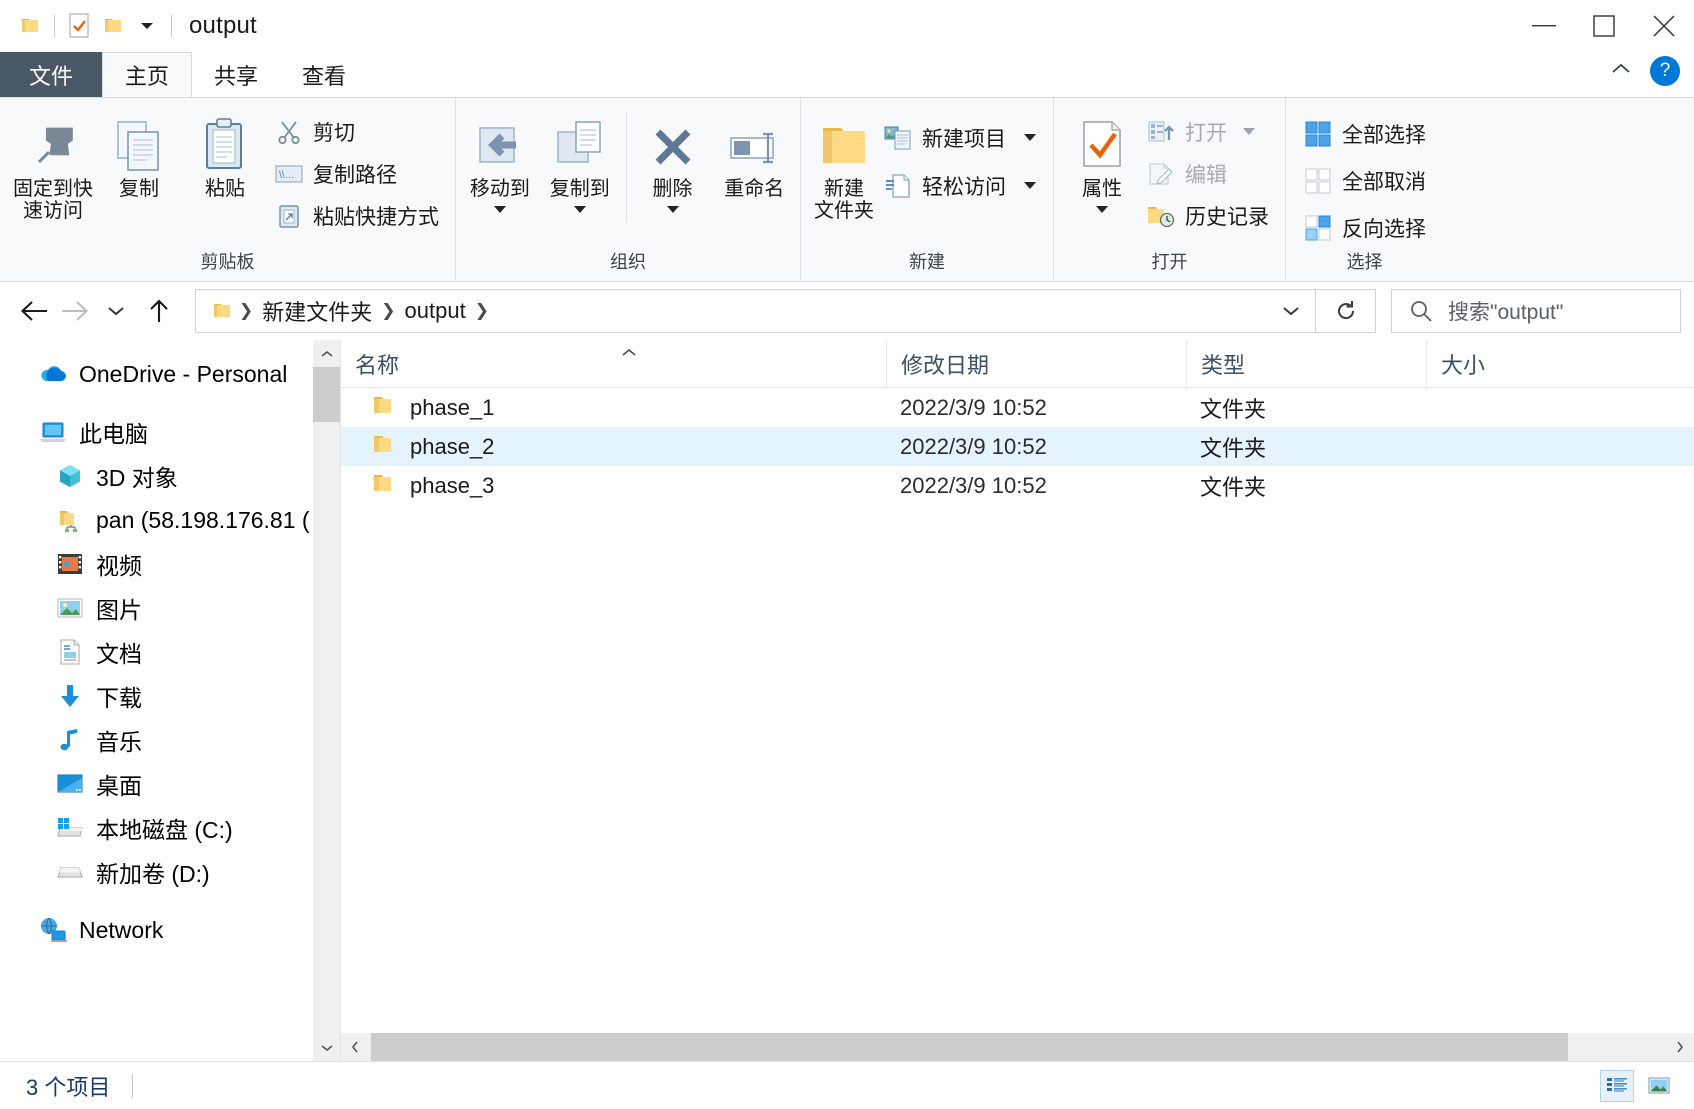 This screenshot has width=1694, height=1109. I want to click on ribbon-button-pin-to-quick-access: 固定到快 速访问, so click(53, 164).